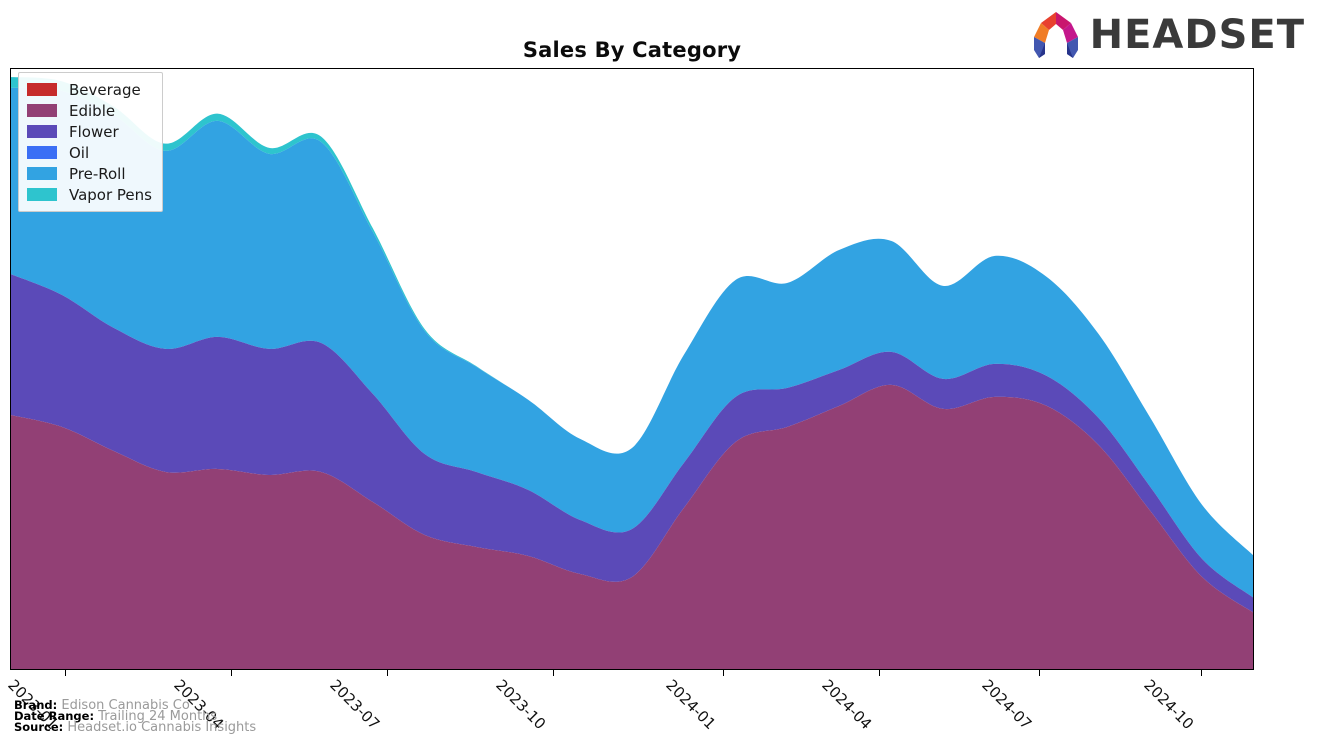 The image size is (1317, 743). I want to click on legend-item: Oil, so click(89, 152).